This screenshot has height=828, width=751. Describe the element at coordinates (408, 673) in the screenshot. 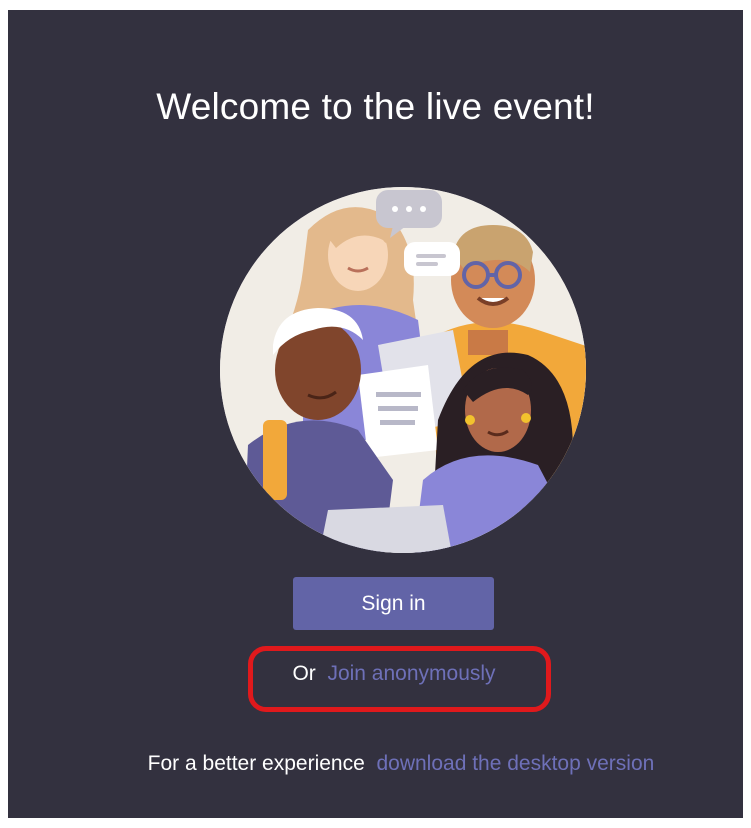

I see `join-anonymously-link: Join anonymously` at that location.